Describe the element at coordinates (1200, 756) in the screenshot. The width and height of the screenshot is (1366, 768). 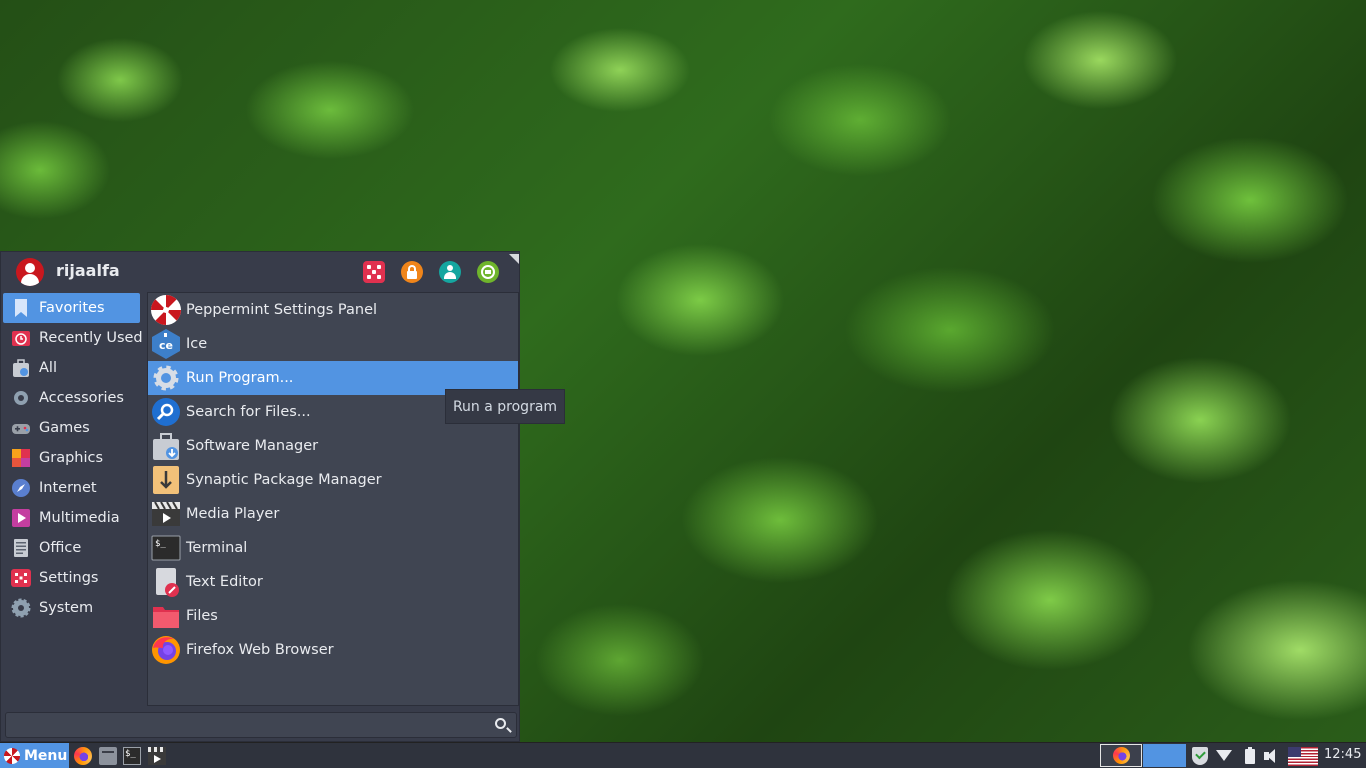
I see `shield-icon` at that location.